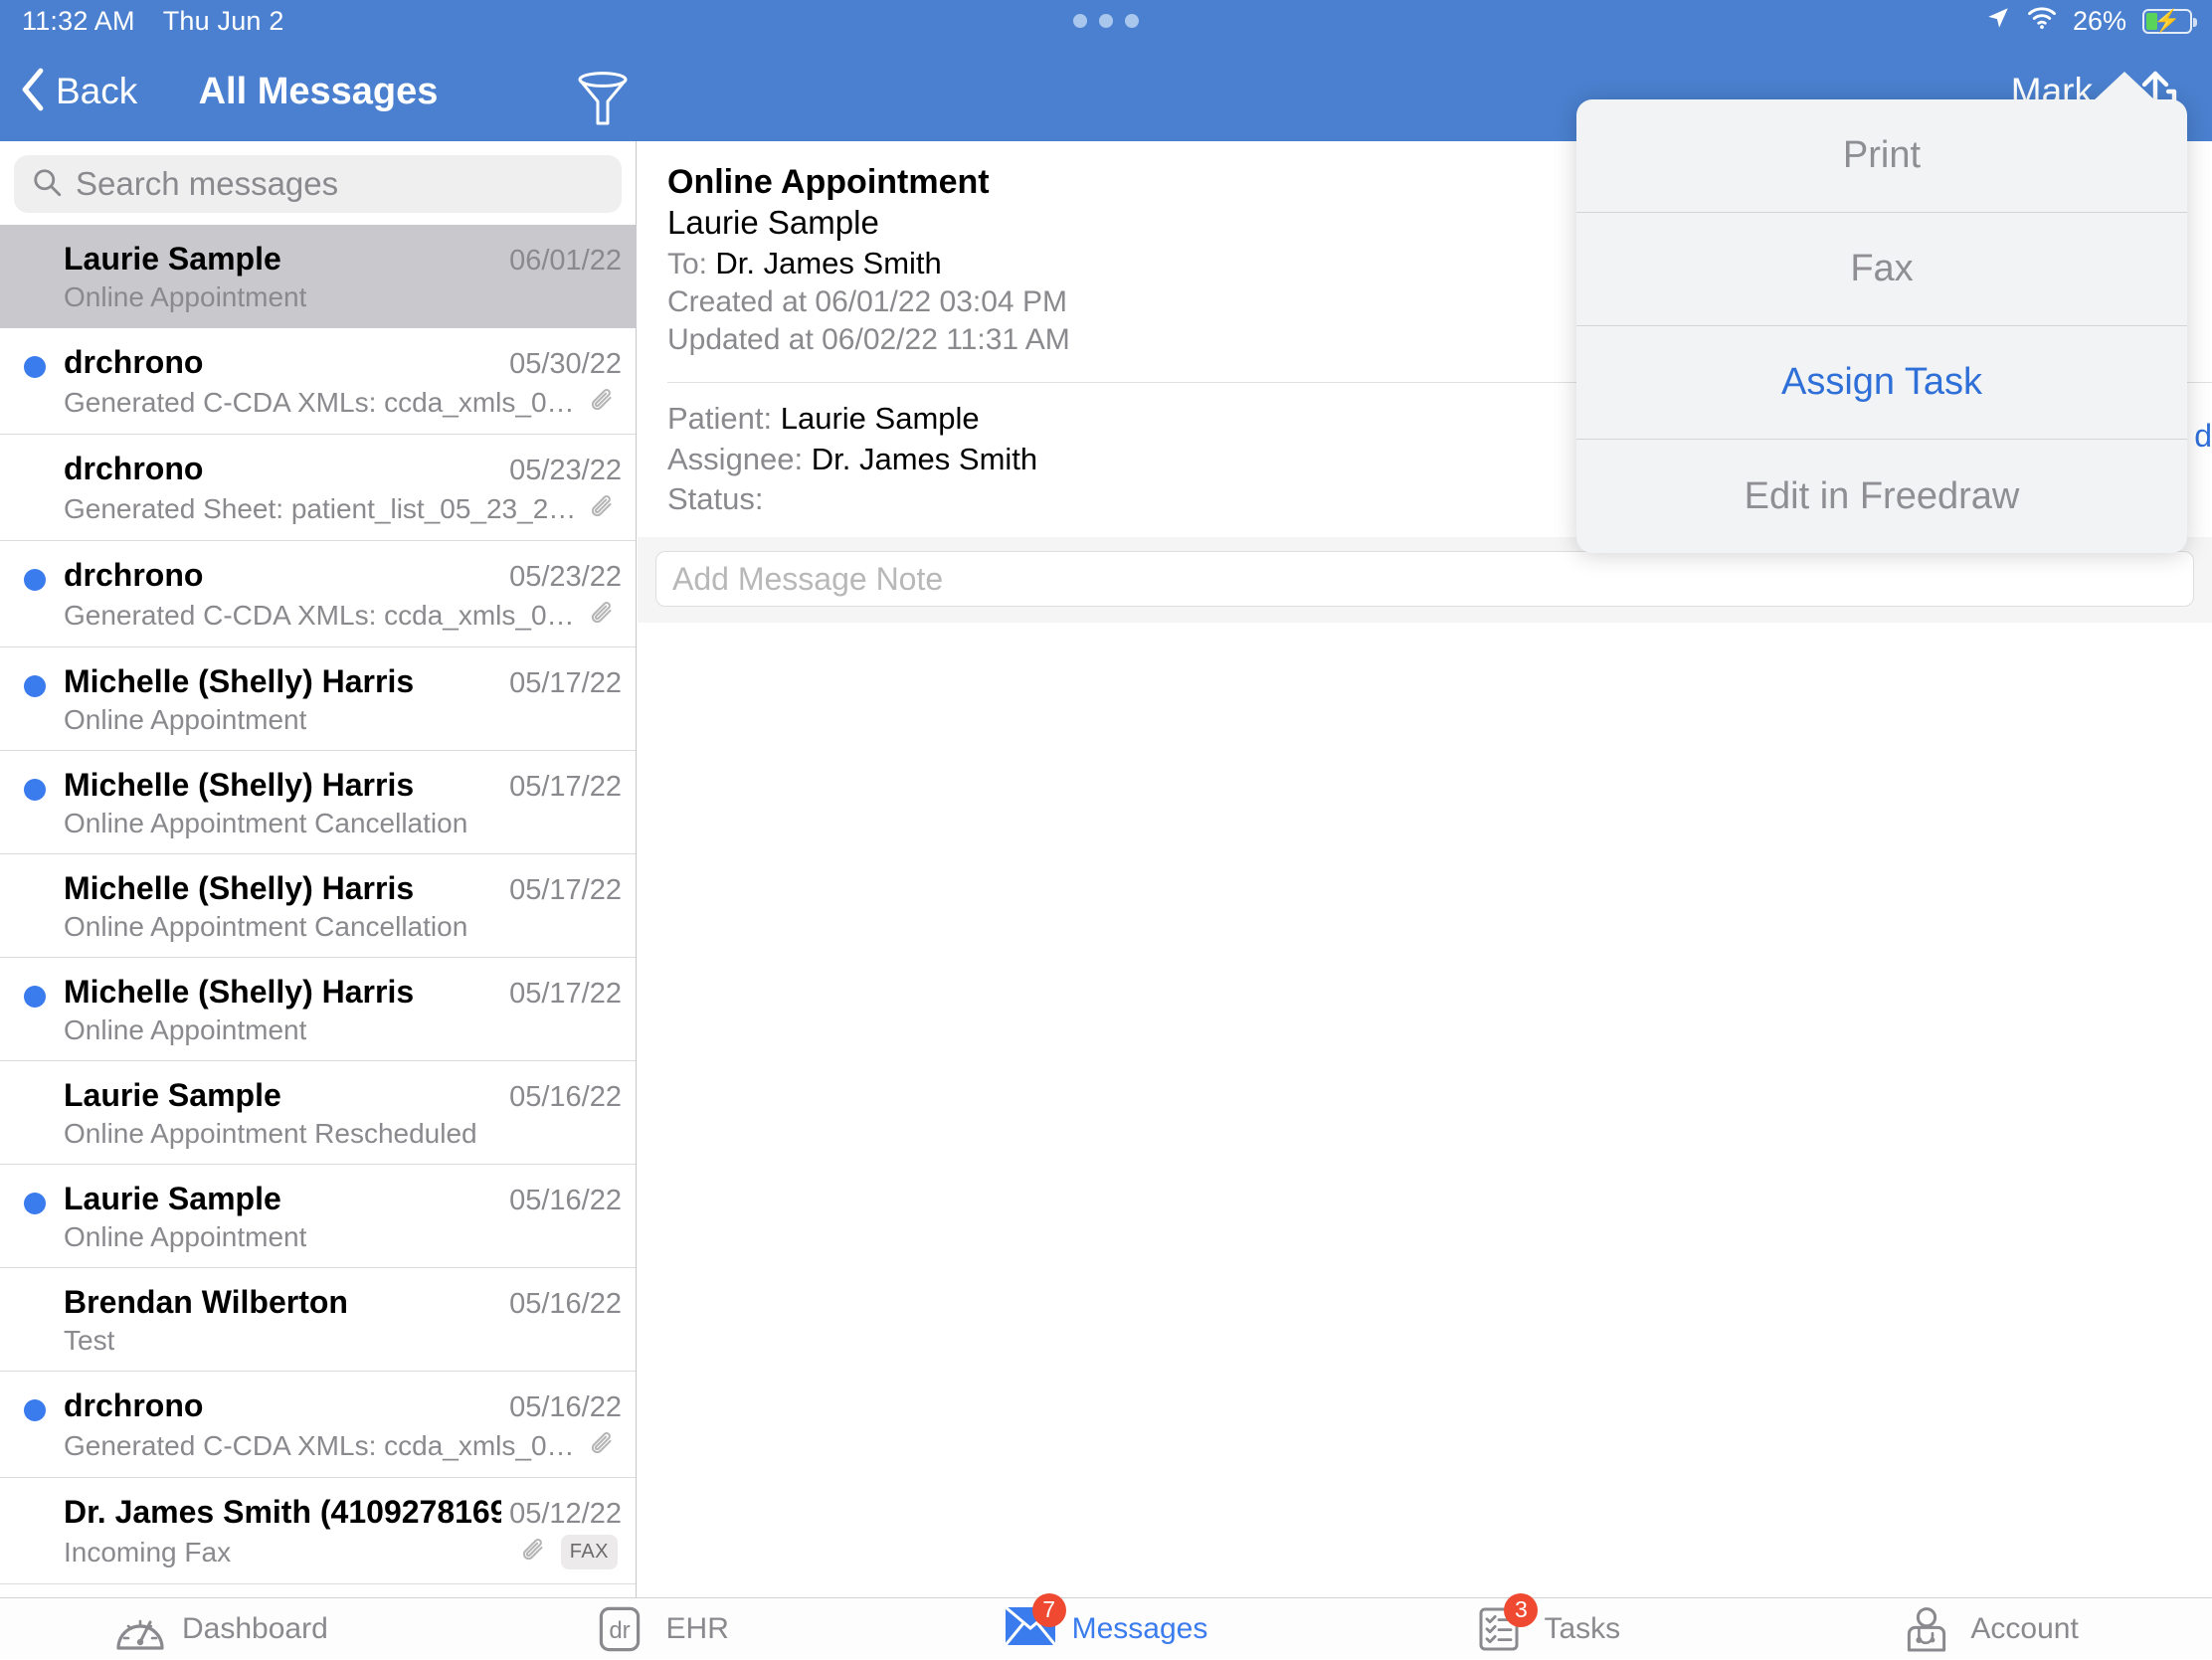 This screenshot has width=2212, height=1660. What do you see at coordinates (924, 458) in the screenshot?
I see `detail-assignee-value: Dr. James Smith` at bounding box center [924, 458].